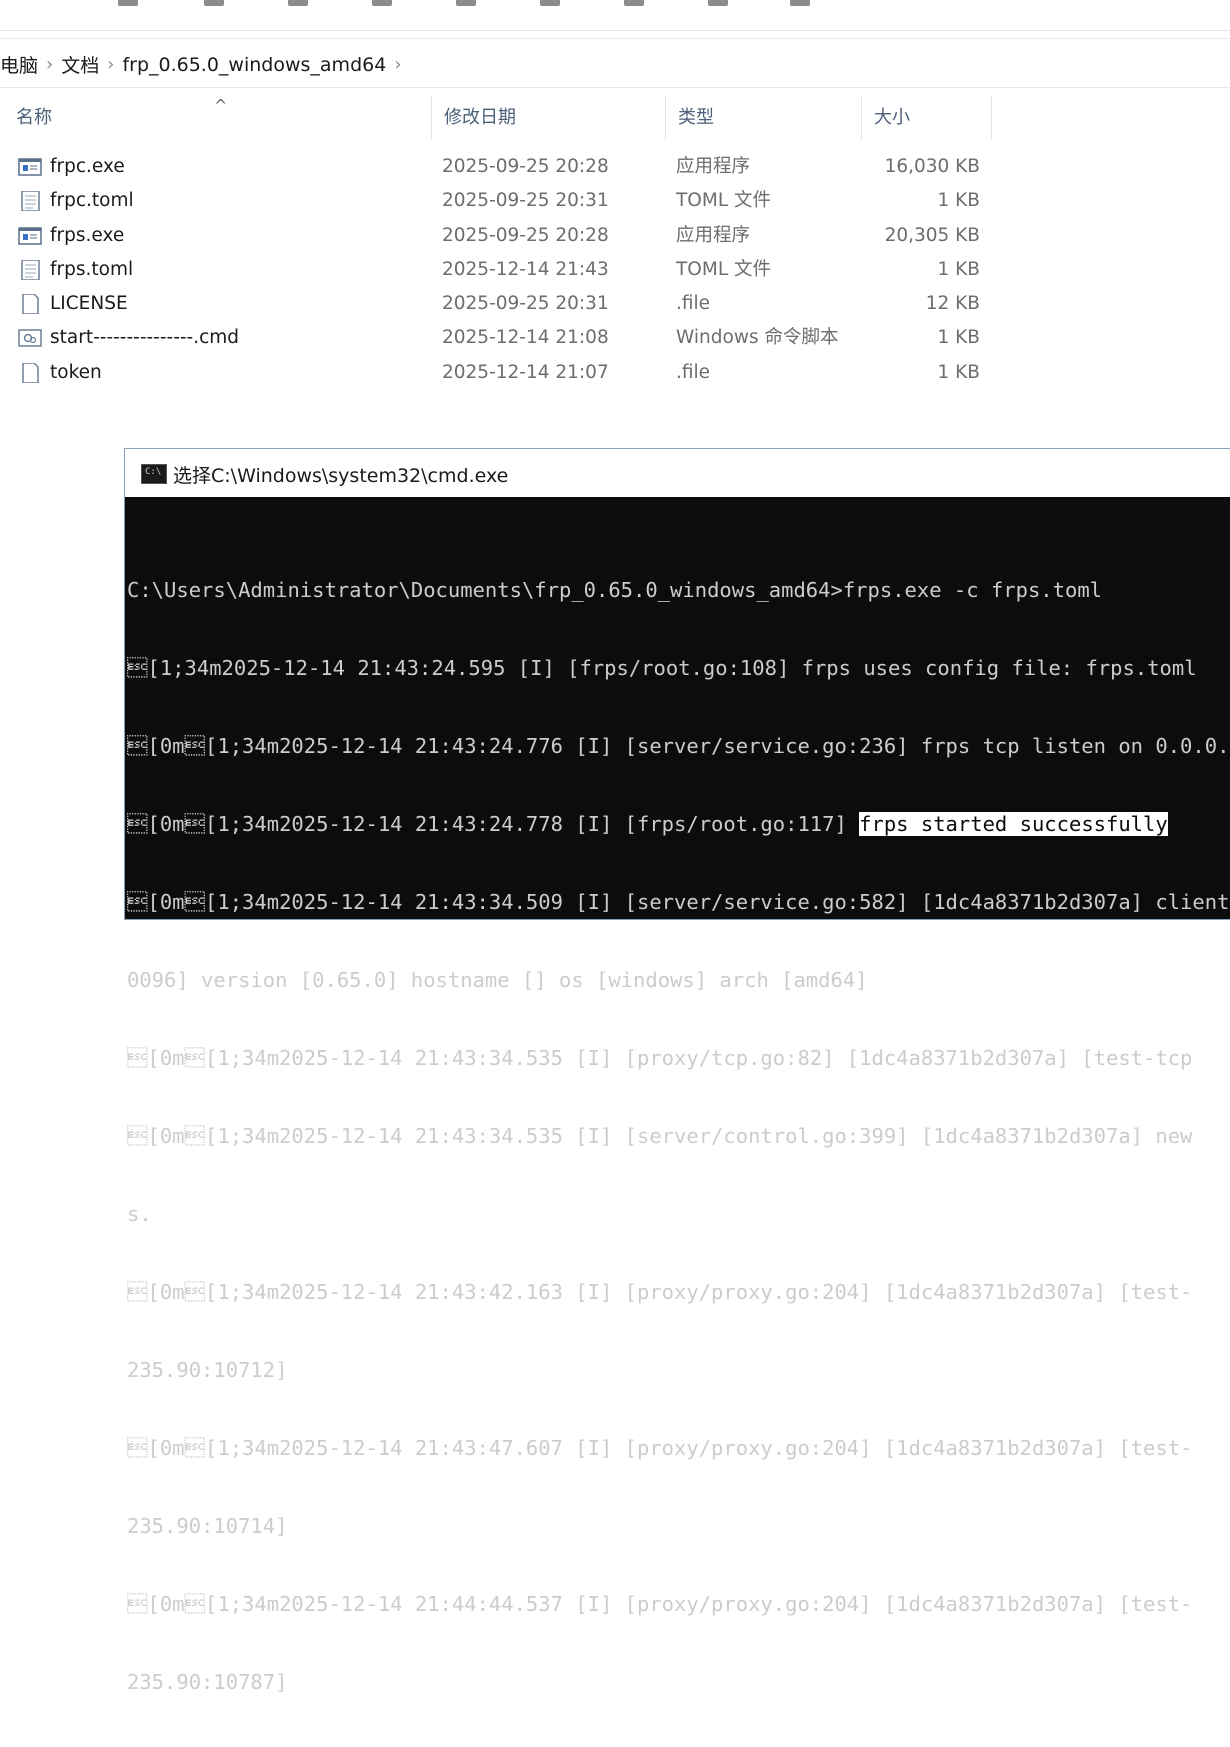 Image resolution: width=1230 pixels, height=1747 pixels. I want to click on breadcrumb: 电脑 › 文档 › frp_0.65.0_windows_amd64 ›, so click(205, 64).